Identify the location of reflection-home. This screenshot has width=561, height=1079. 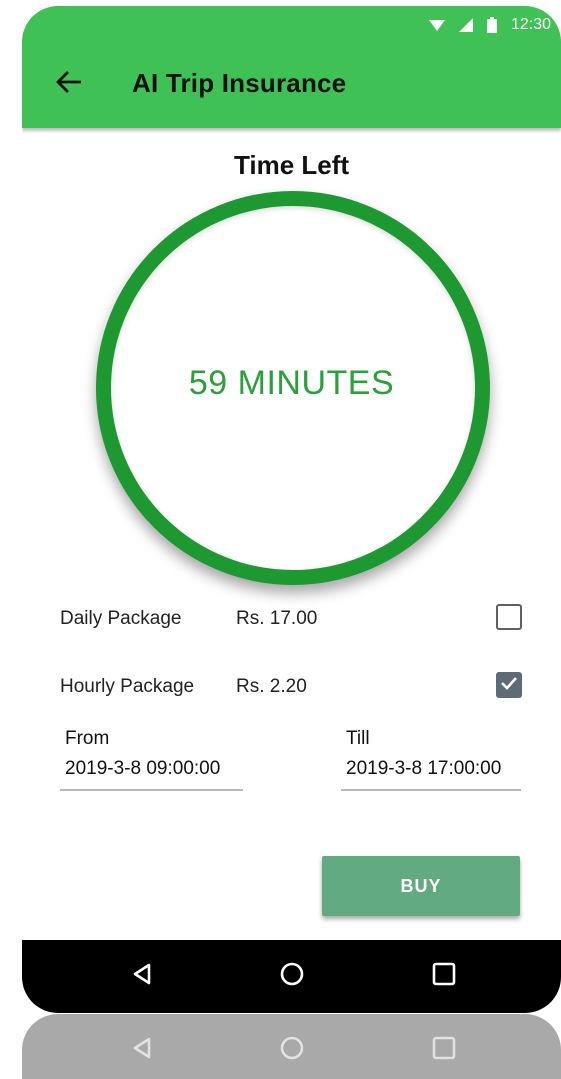
(292, 1050).